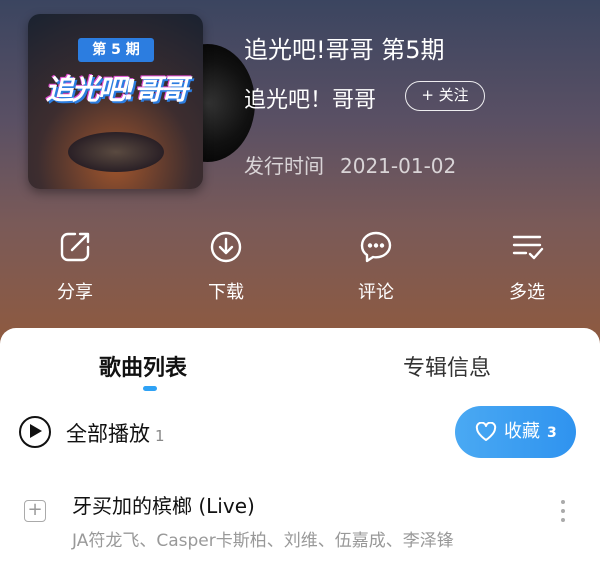 Image resolution: width=600 pixels, height=576 pixels. I want to click on multi-select-label: 多选, so click(527, 292).